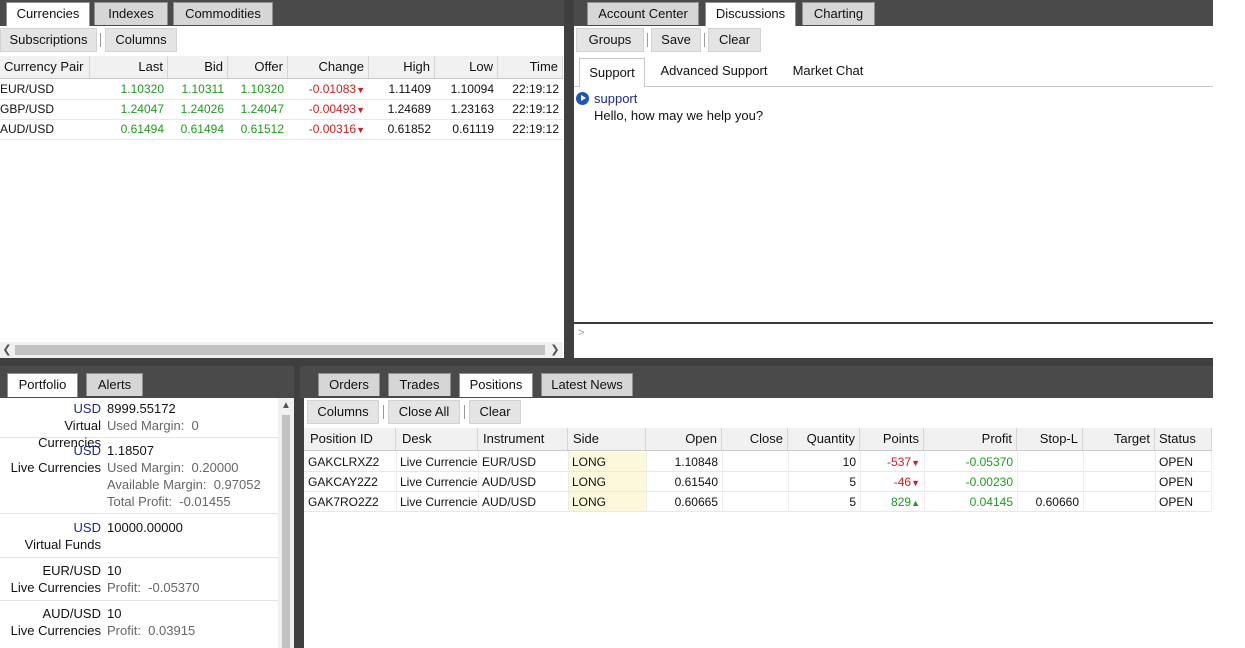  I want to click on col-time: Time, so click(530, 67).